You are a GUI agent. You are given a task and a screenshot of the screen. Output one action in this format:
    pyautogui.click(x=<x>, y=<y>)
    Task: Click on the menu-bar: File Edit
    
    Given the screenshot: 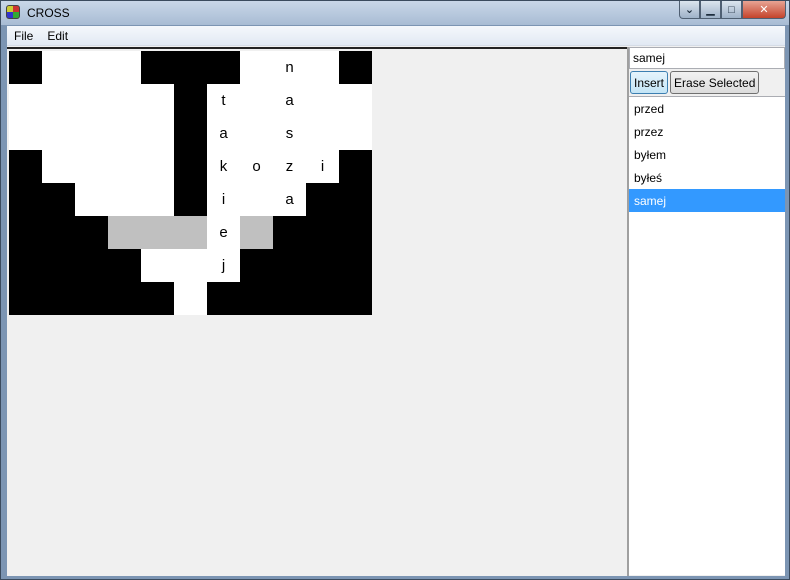 What is the action you would take?
    pyautogui.click(x=396, y=36)
    